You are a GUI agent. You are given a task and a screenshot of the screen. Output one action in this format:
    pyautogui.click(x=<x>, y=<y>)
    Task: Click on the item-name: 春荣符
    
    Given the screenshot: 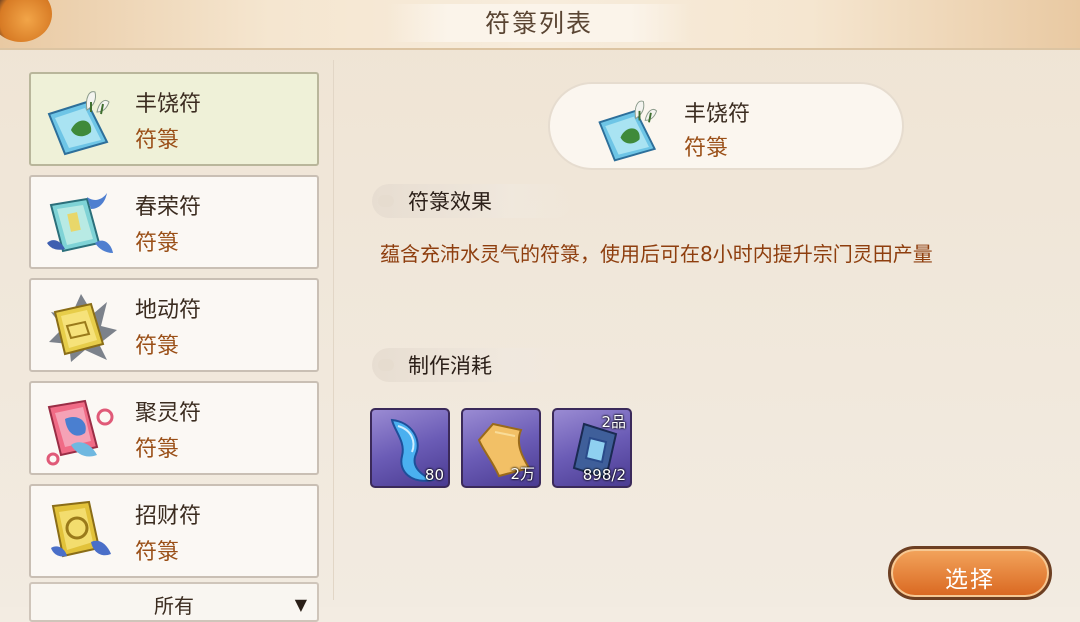 What is the action you would take?
    pyautogui.click(x=168, y=207)
    